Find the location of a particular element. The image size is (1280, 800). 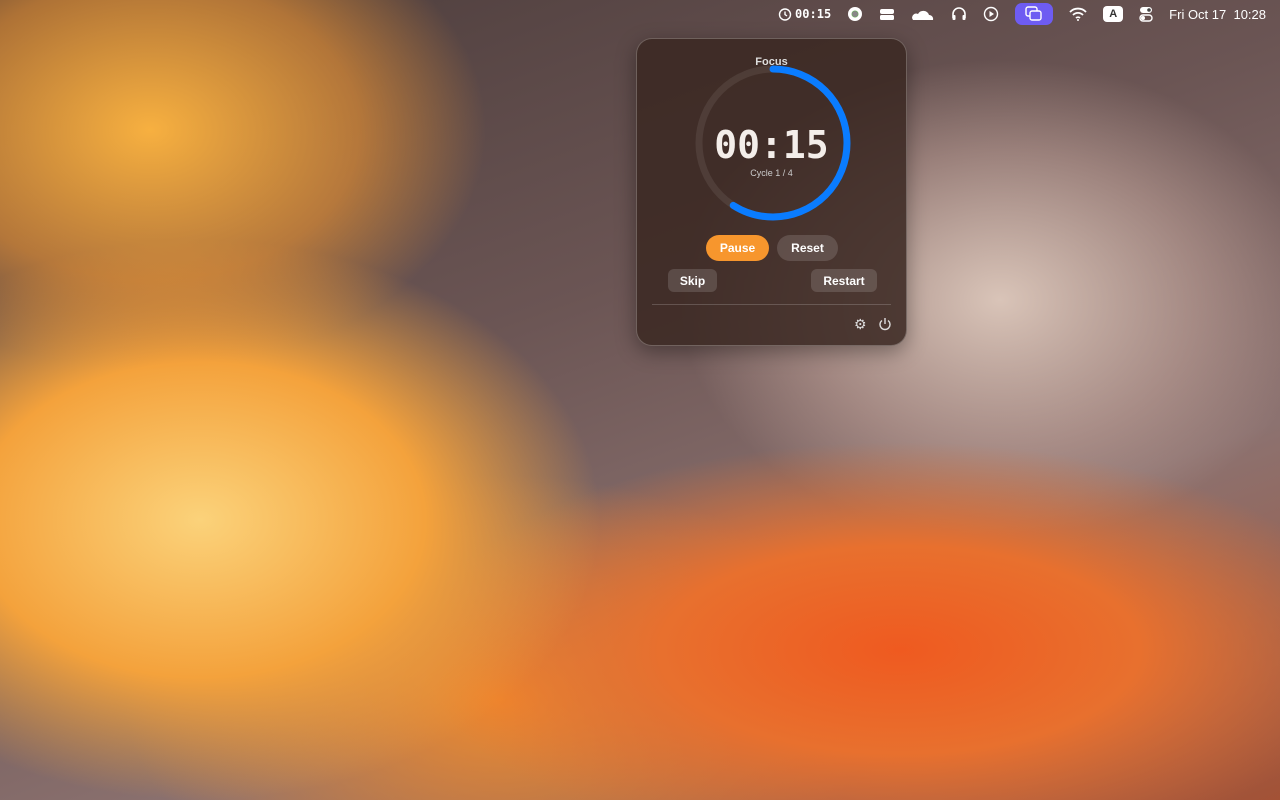

cycle-label: Cycle 1 / 4 is located at coordinates (771, 173).